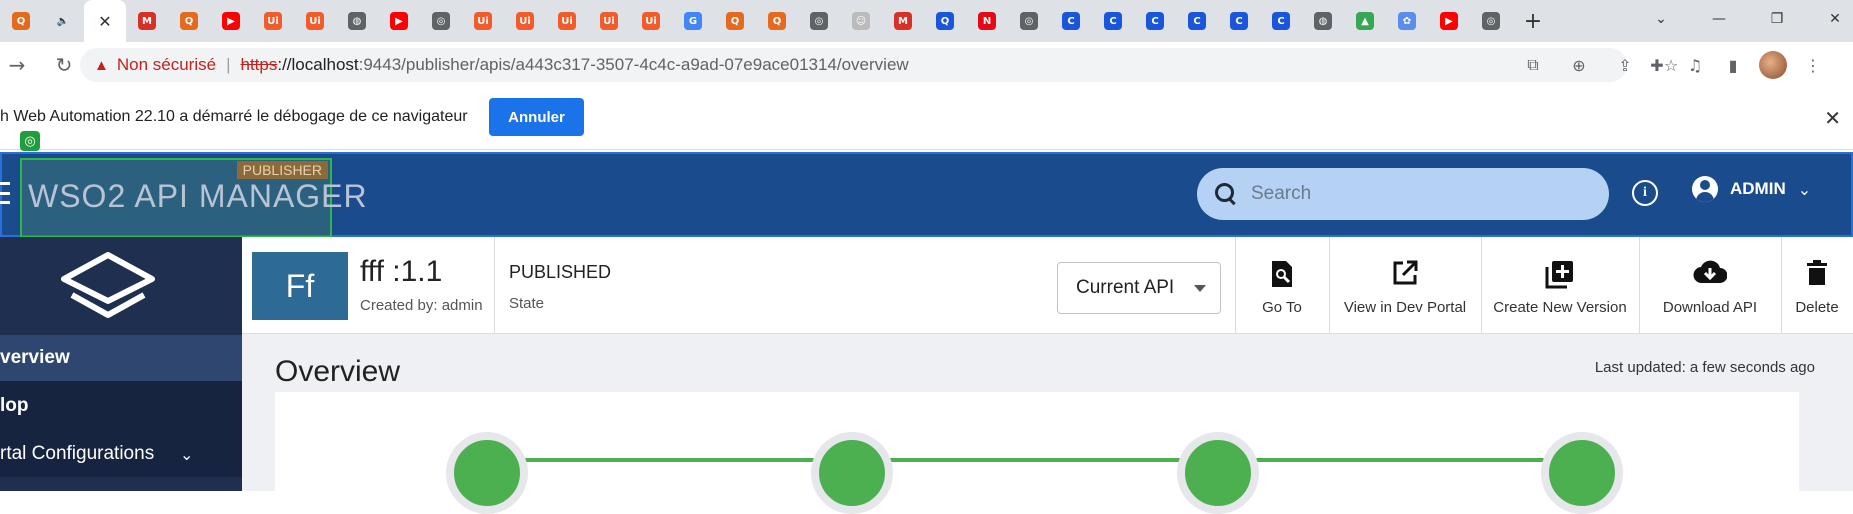  I want to click on download-api-button: Download API, so click(1710, 285).